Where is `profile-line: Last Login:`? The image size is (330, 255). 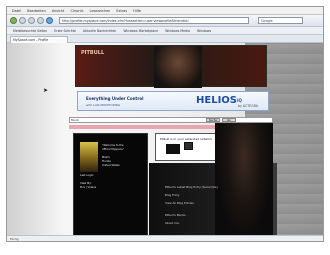
profile-line: Last Login: is located at coordinates (87, 175).